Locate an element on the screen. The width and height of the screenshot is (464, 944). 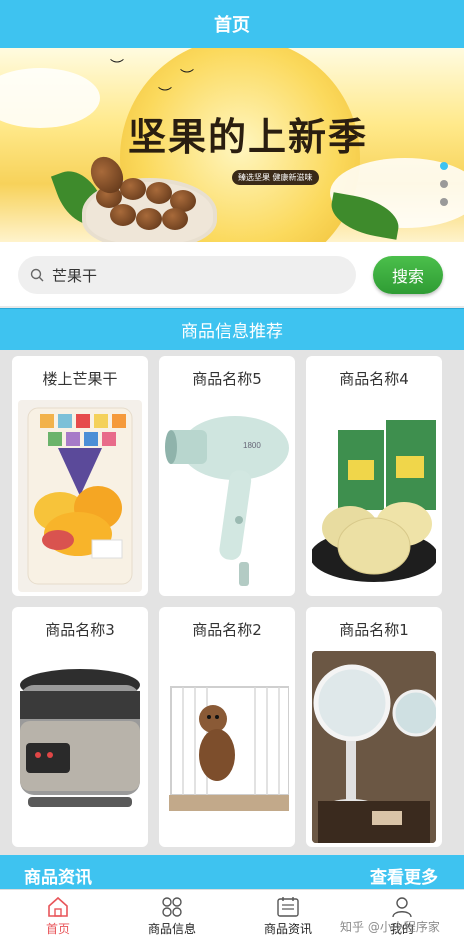
home-icon is located at coordinates (58, 906).